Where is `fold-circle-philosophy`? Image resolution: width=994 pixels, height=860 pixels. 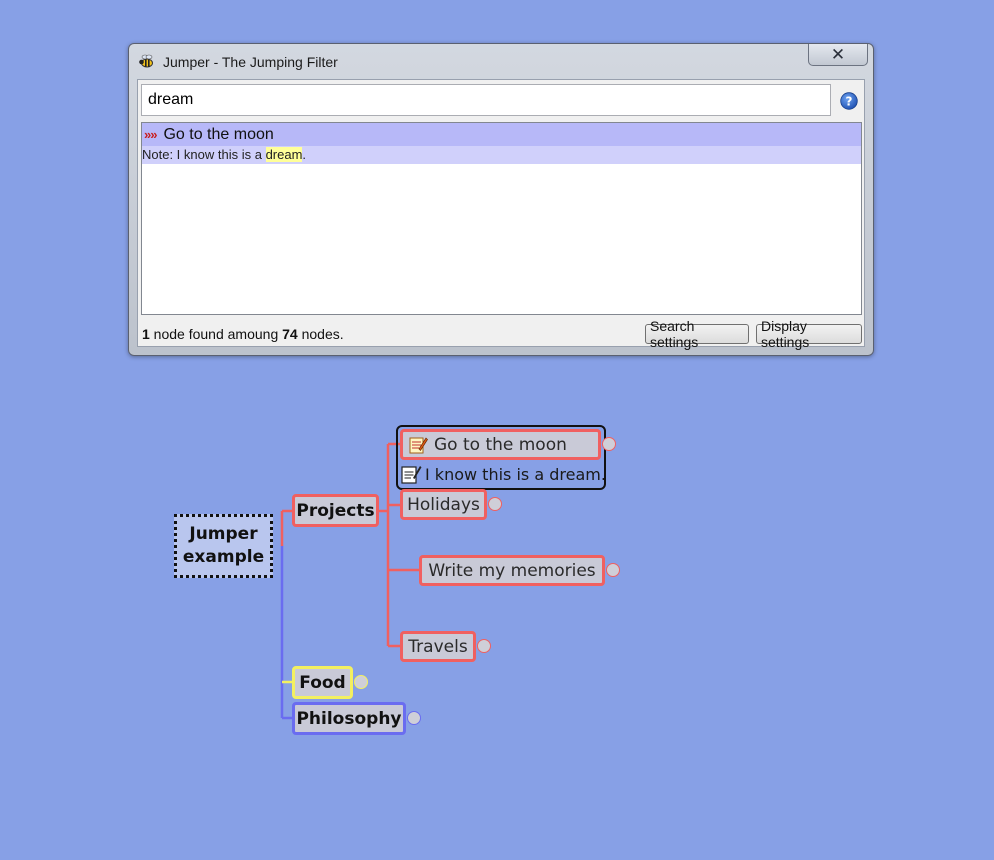
fold-circle-philosophy is located at coordinates (414, 718).